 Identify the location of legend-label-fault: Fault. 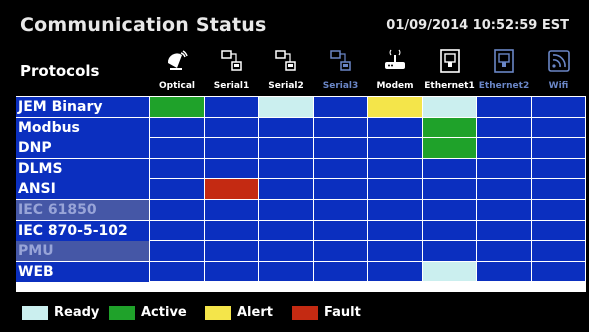
(342, 312).